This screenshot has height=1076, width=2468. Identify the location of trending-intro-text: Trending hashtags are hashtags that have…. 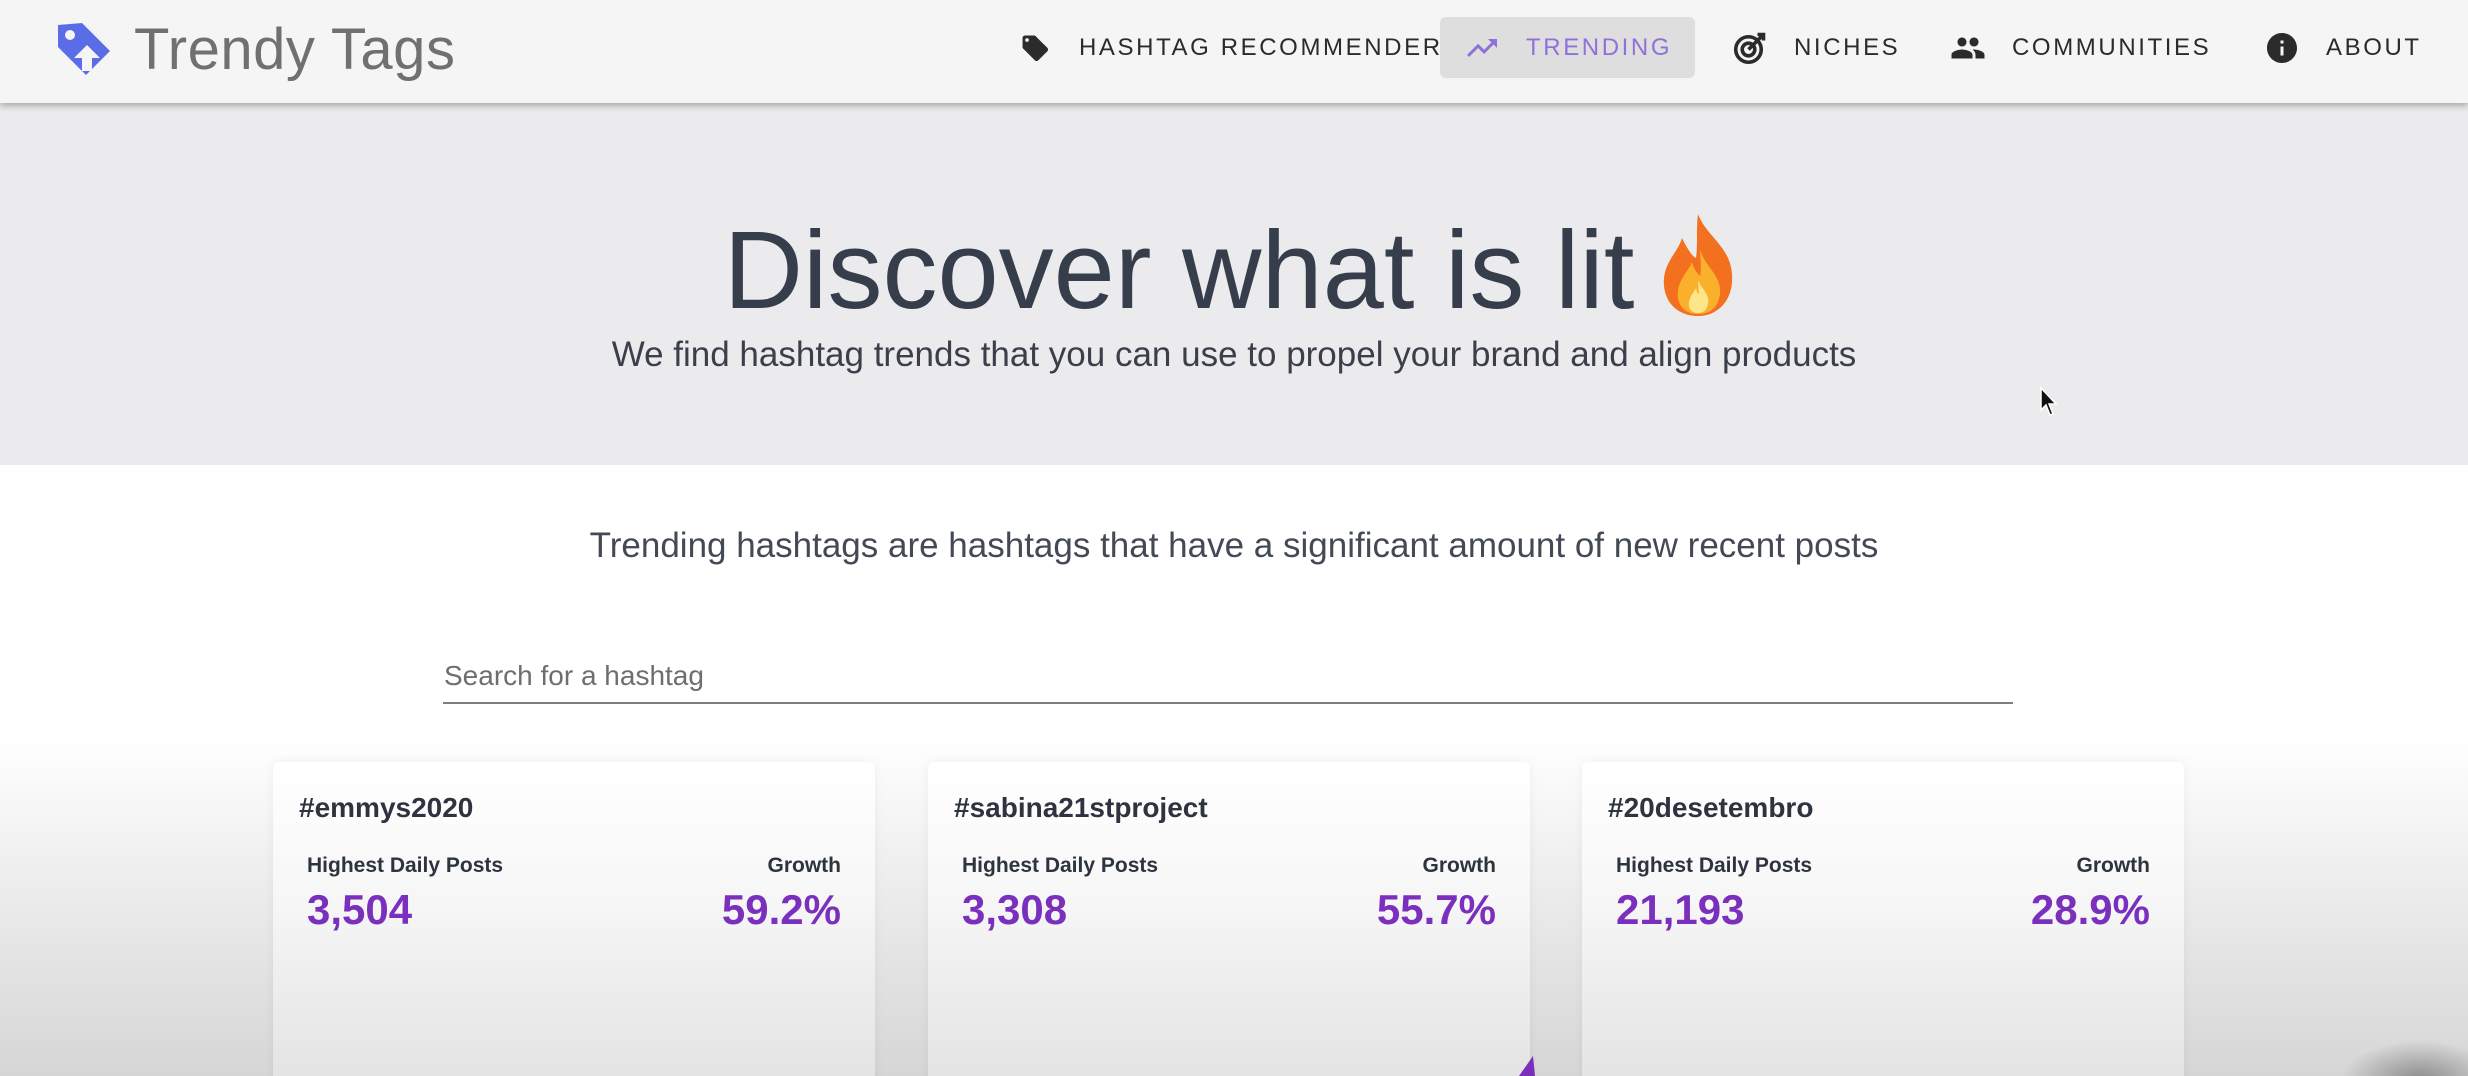
(1234, 545).